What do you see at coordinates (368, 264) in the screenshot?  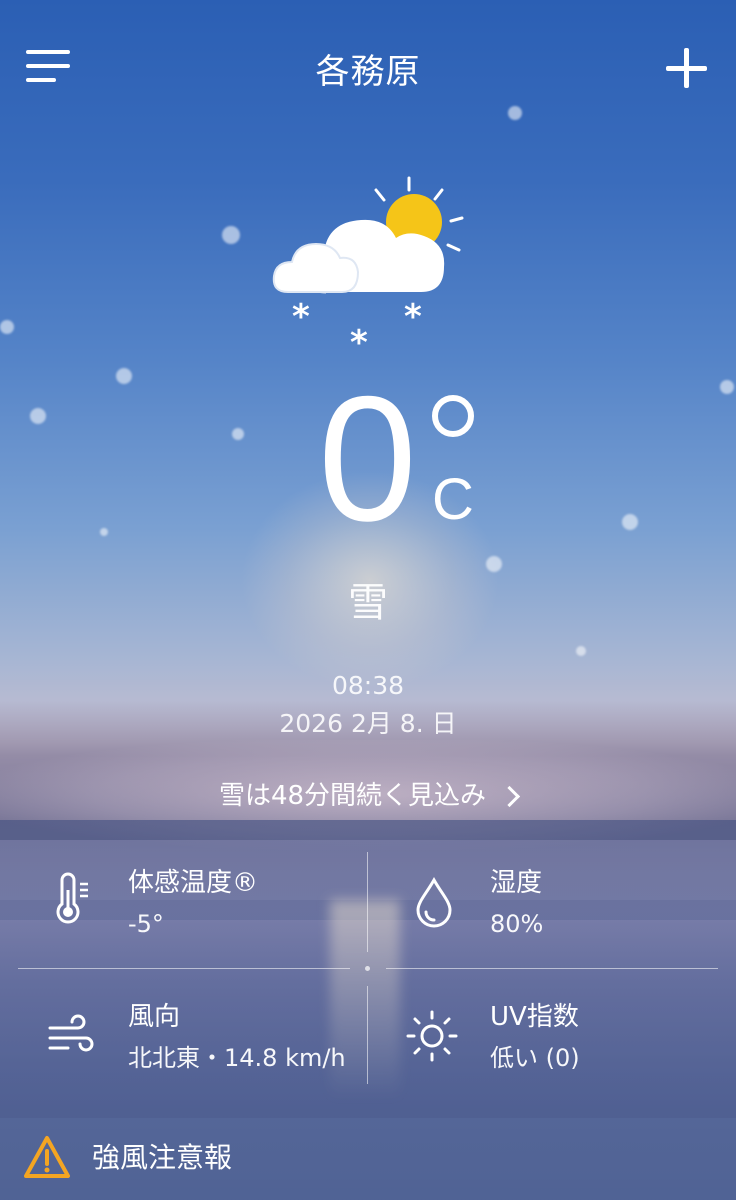 I see `partly-cloudy-snow-icon: * * *` at bounding box center [368, 264].